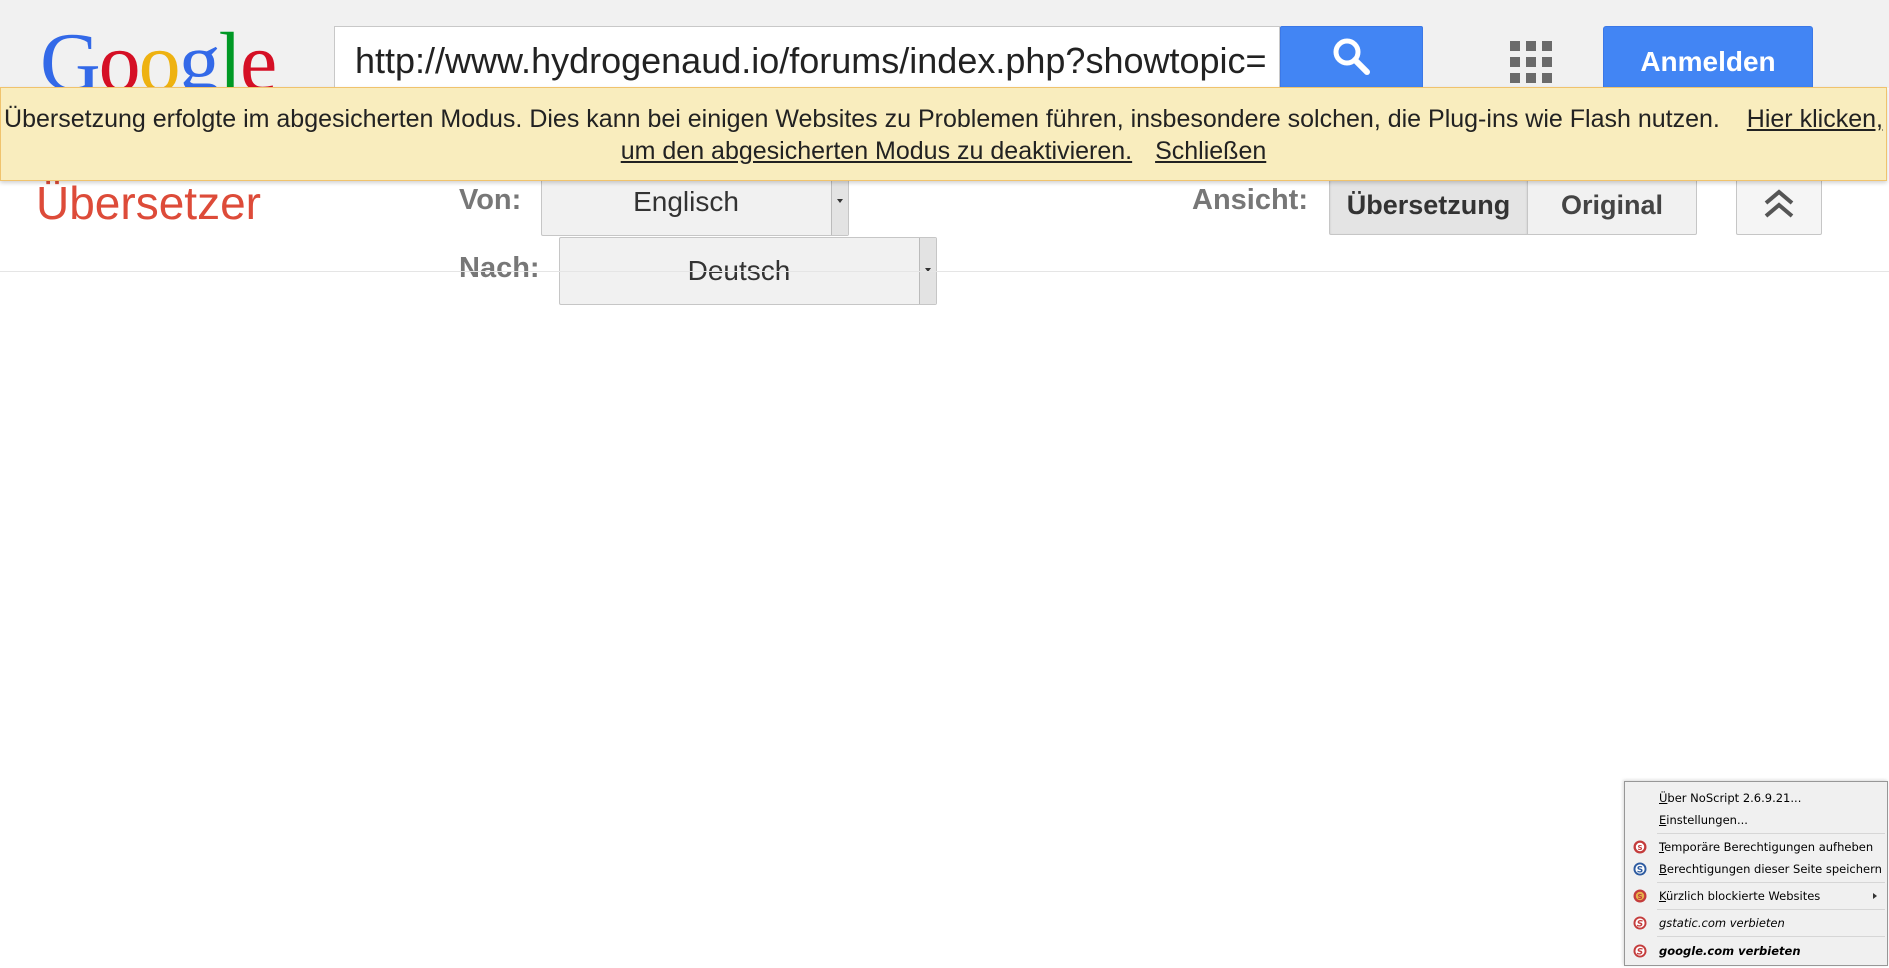  I want to click on view-translation-button: Übersetzung, so click(1428, 205).